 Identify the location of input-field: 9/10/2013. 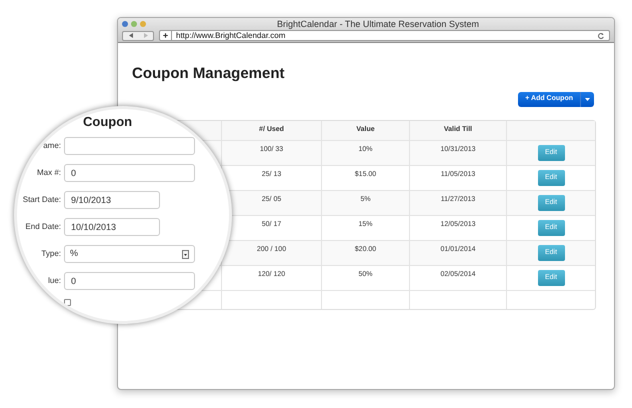
(112, 200).